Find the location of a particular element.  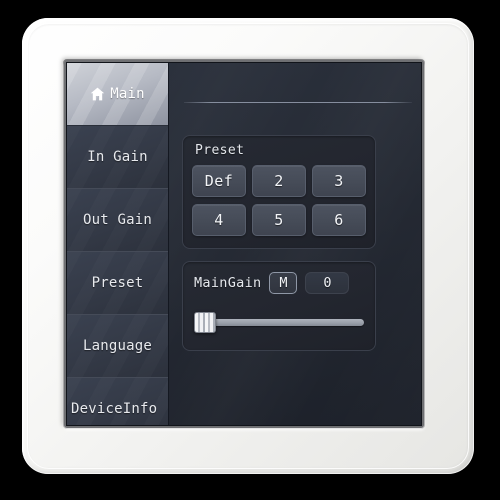

sidebar-item-label-language: Language is located at coordinates (117, 346).